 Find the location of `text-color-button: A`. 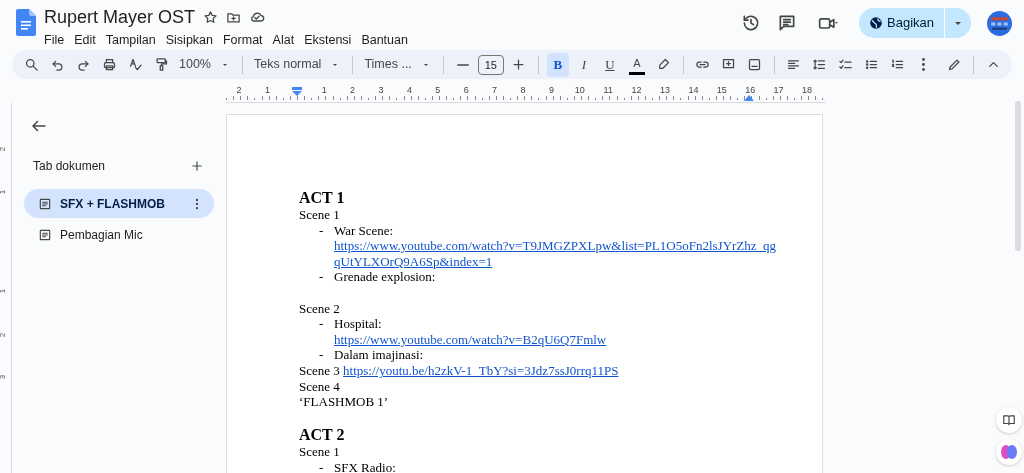

text-color-button: A is located at coordinates (636, 64).